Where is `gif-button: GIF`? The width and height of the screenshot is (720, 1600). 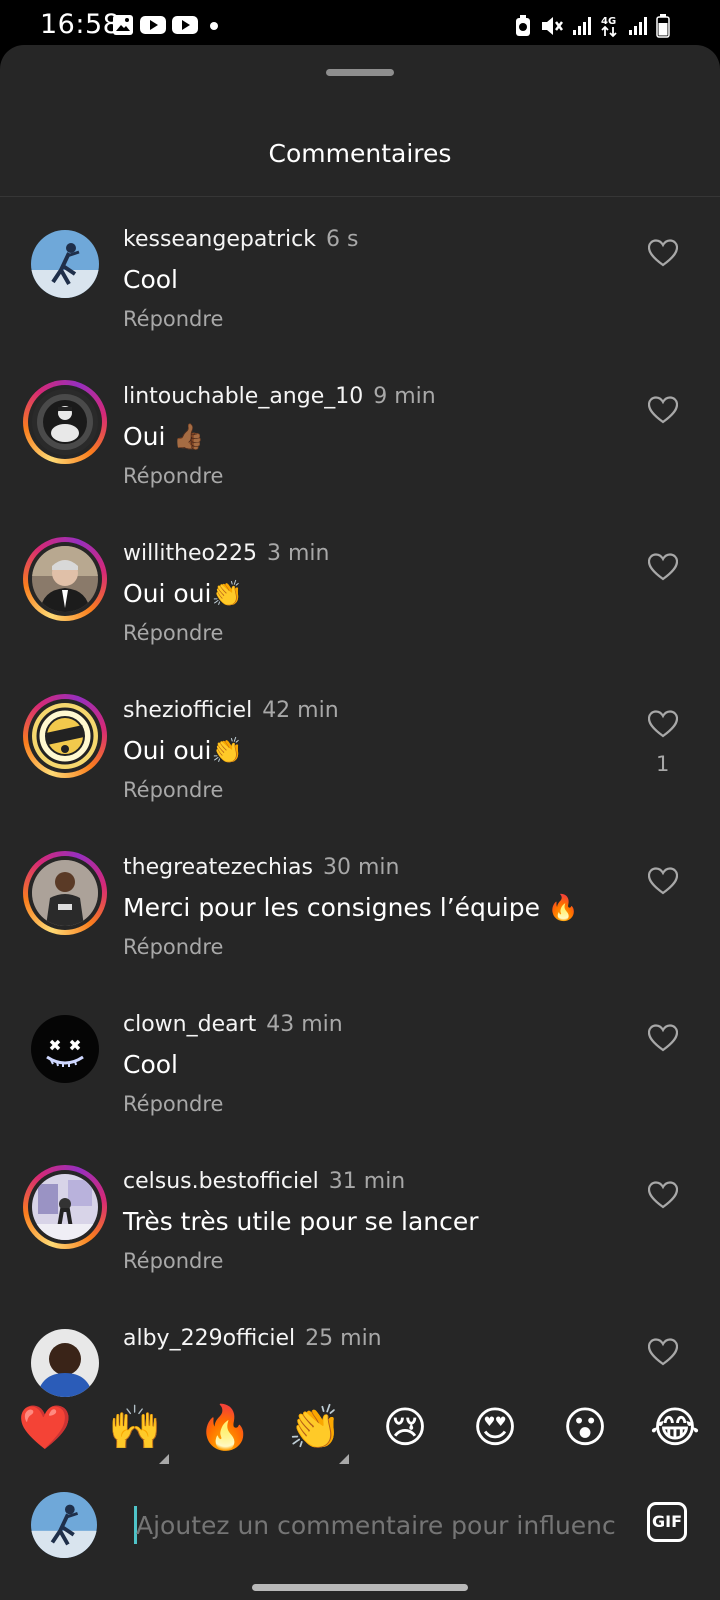
gif-button: GIF is located at coordinates (667, 1522).